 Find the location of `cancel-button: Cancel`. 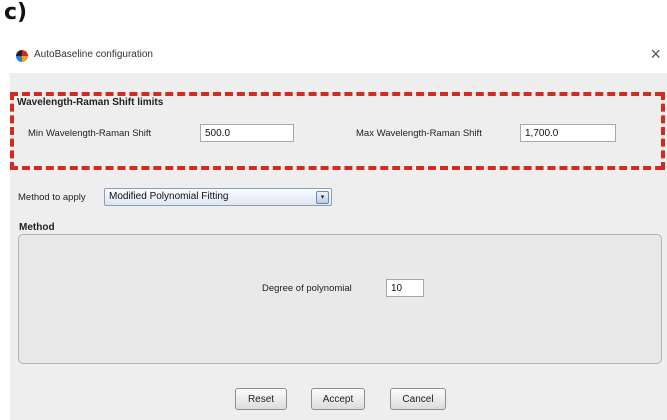

cancel-button: Cancel is located at coordinates (418, 399).